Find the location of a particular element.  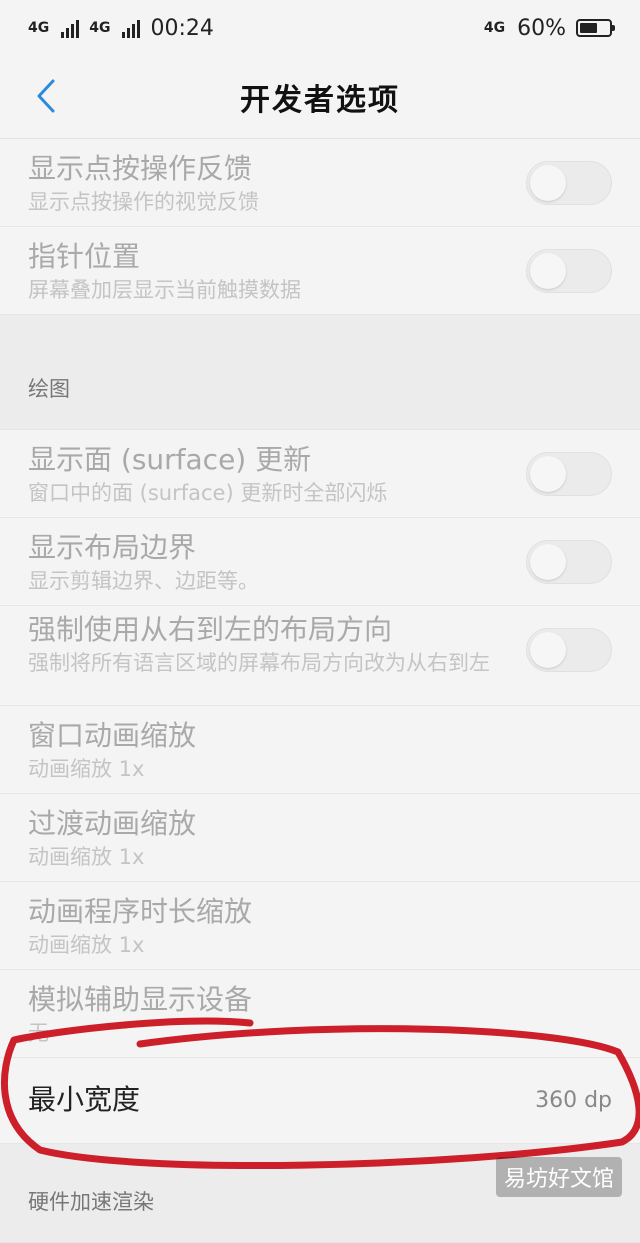

title-bar: 开发者选项 is located at coordinates (320, 97).